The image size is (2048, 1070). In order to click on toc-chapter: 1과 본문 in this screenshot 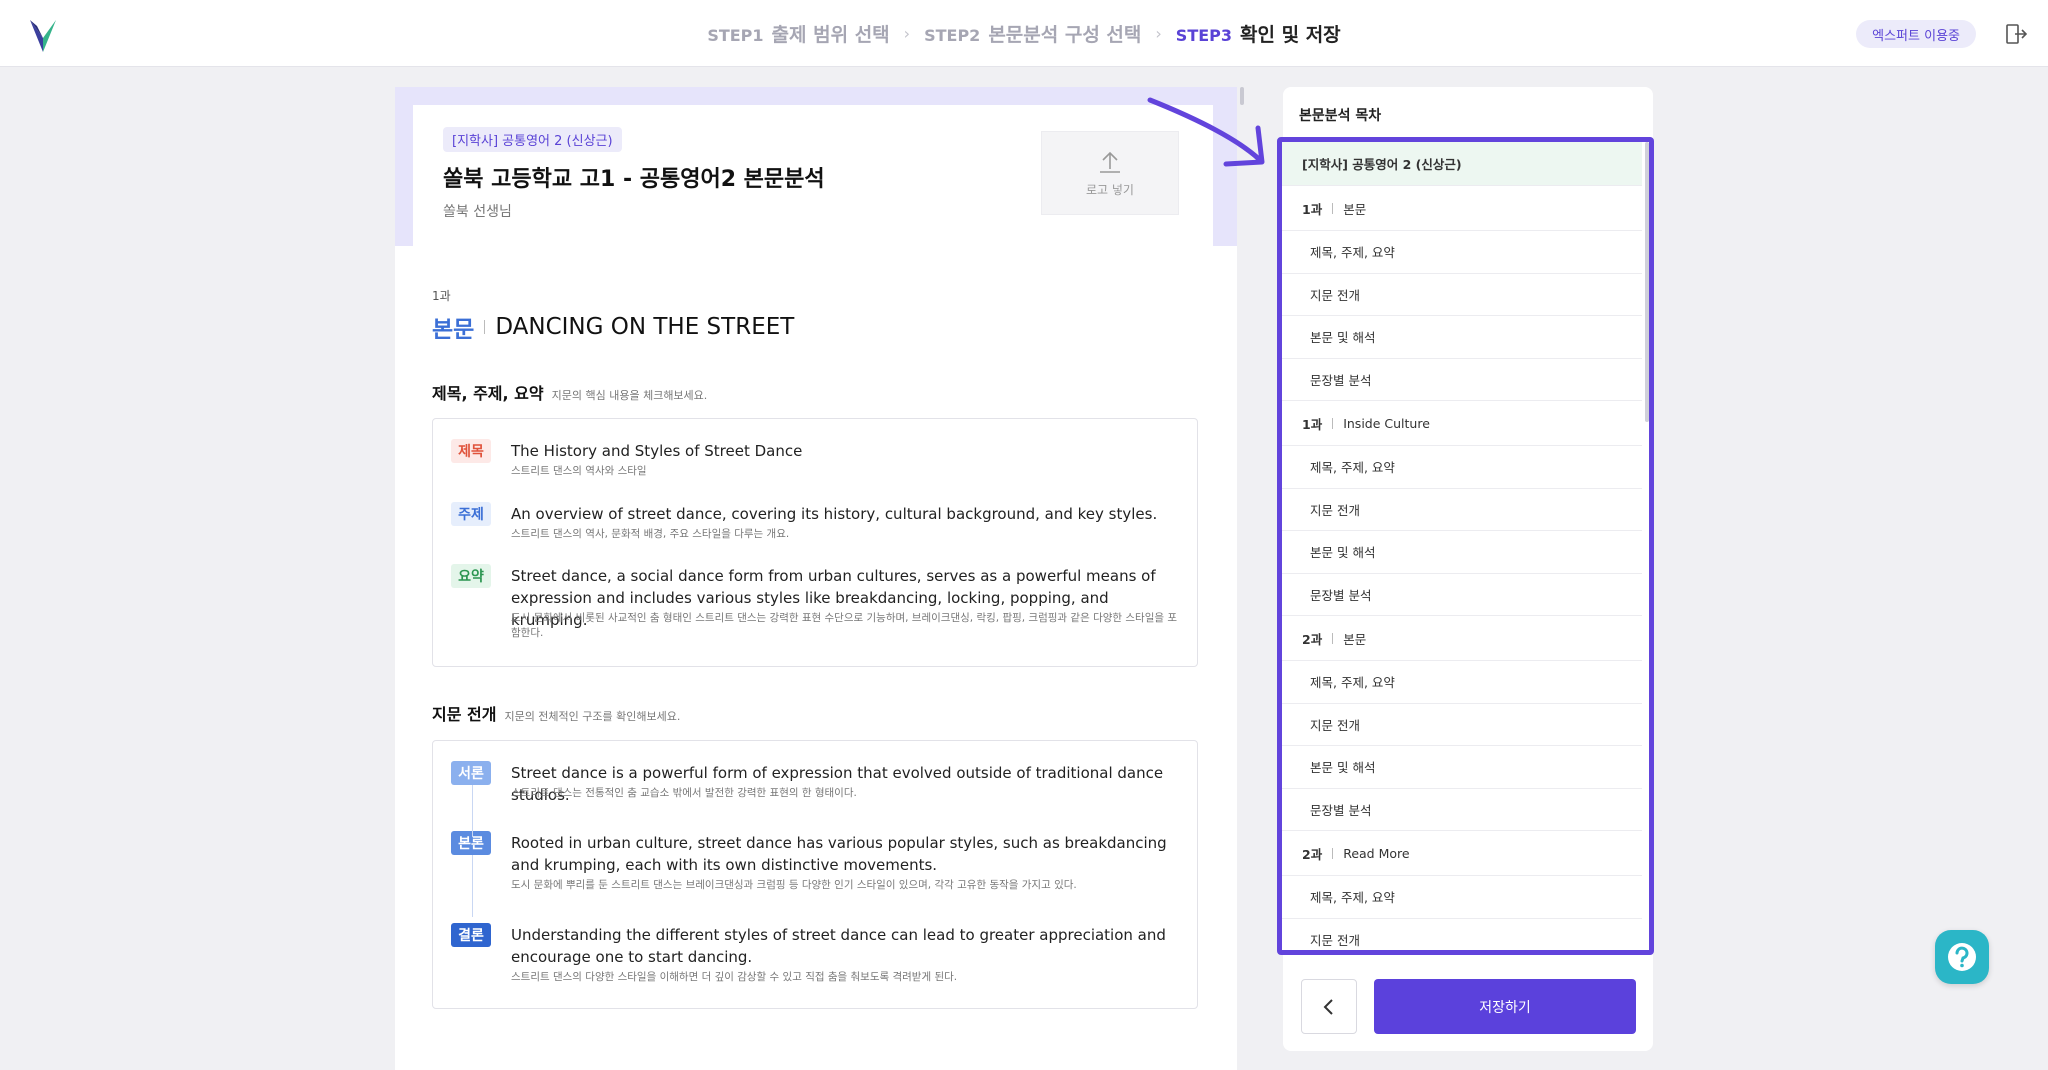, I will do `click(1462, 208)`.